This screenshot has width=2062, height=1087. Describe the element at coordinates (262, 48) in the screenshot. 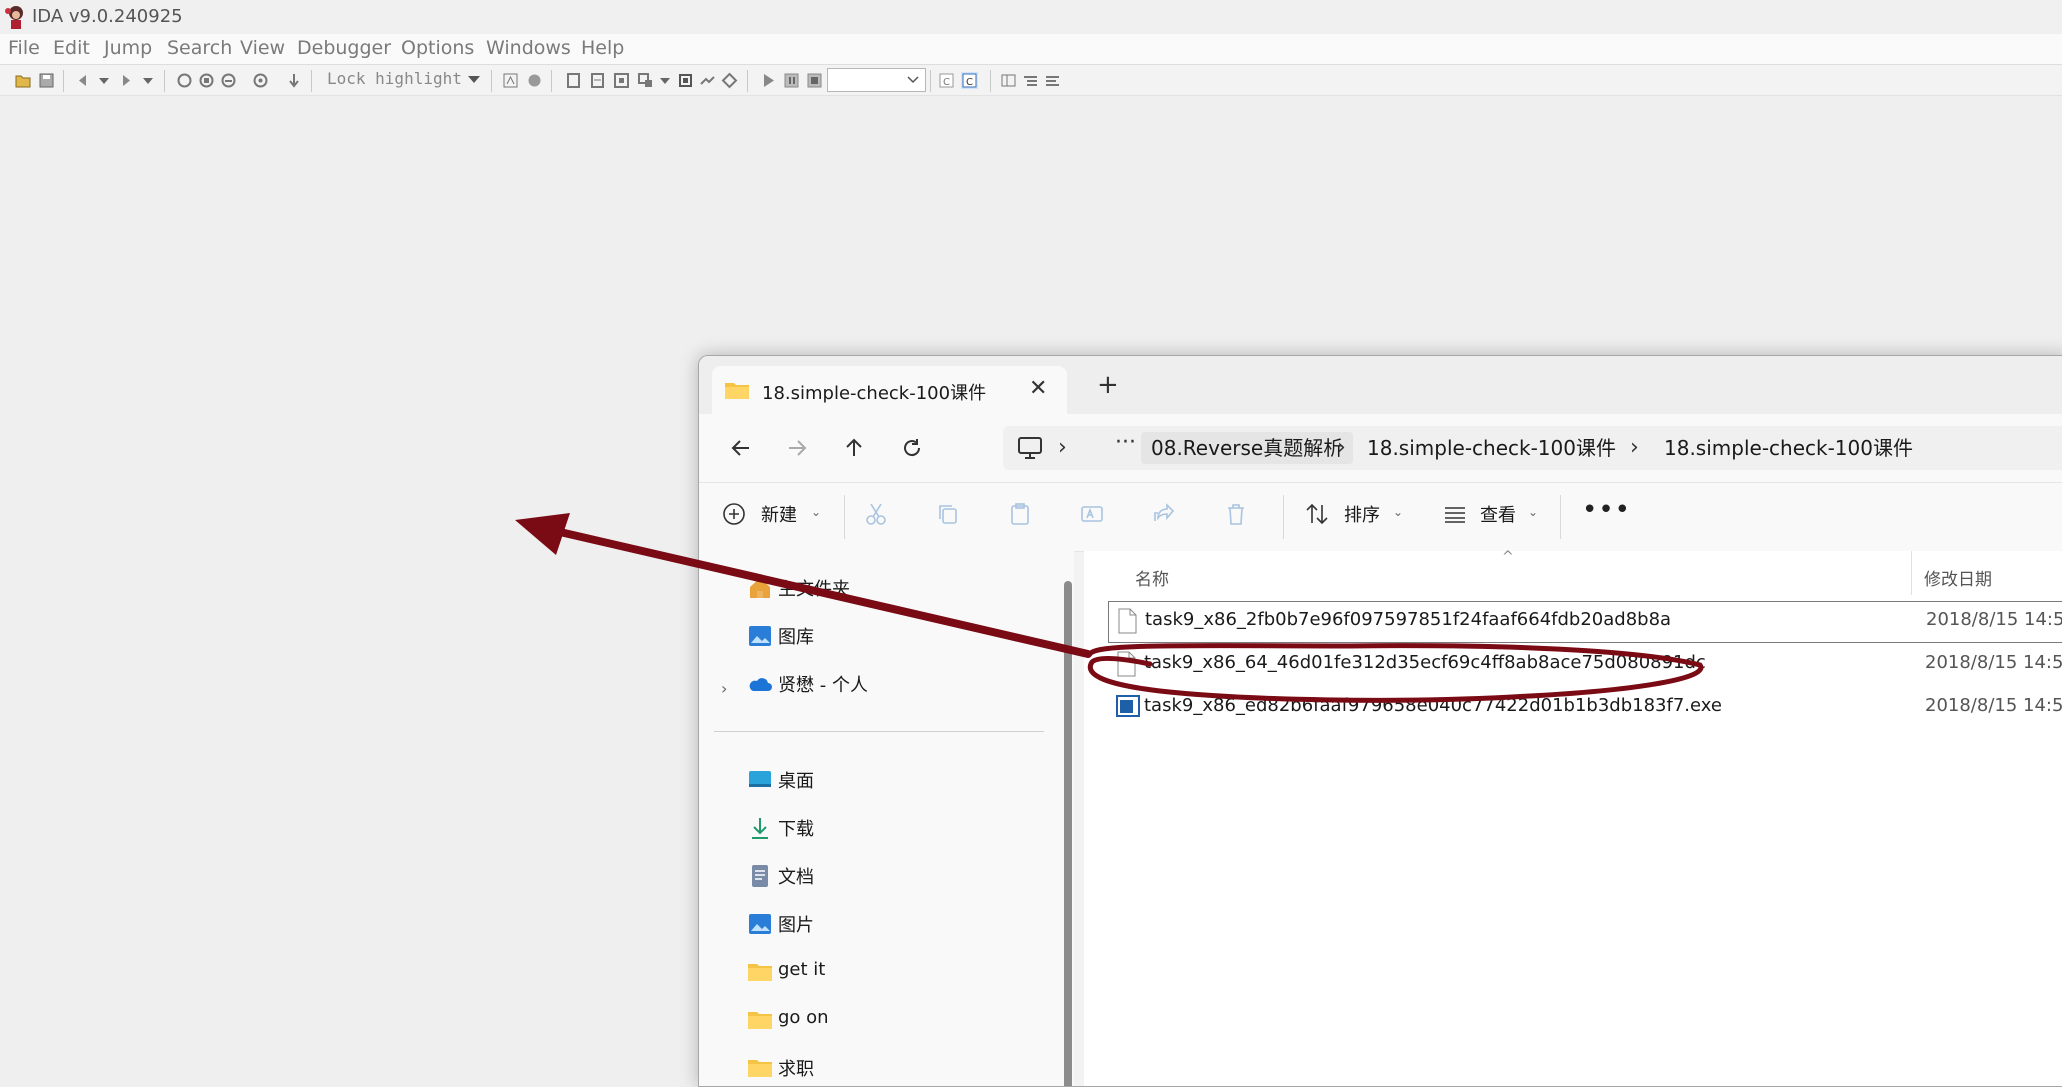

I see `menu-view: View` at that location.